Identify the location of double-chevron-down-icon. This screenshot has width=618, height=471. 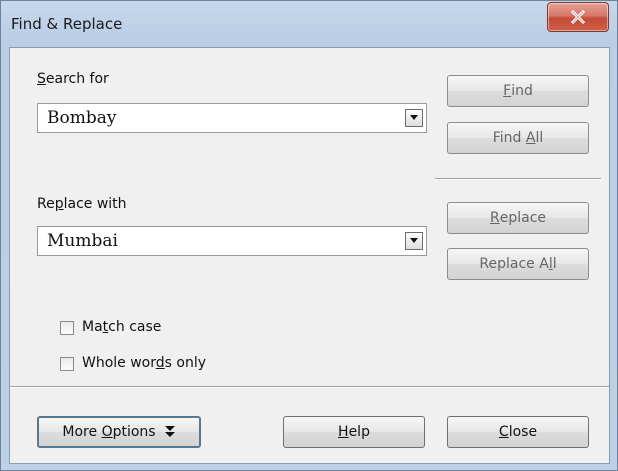
(169, 431).